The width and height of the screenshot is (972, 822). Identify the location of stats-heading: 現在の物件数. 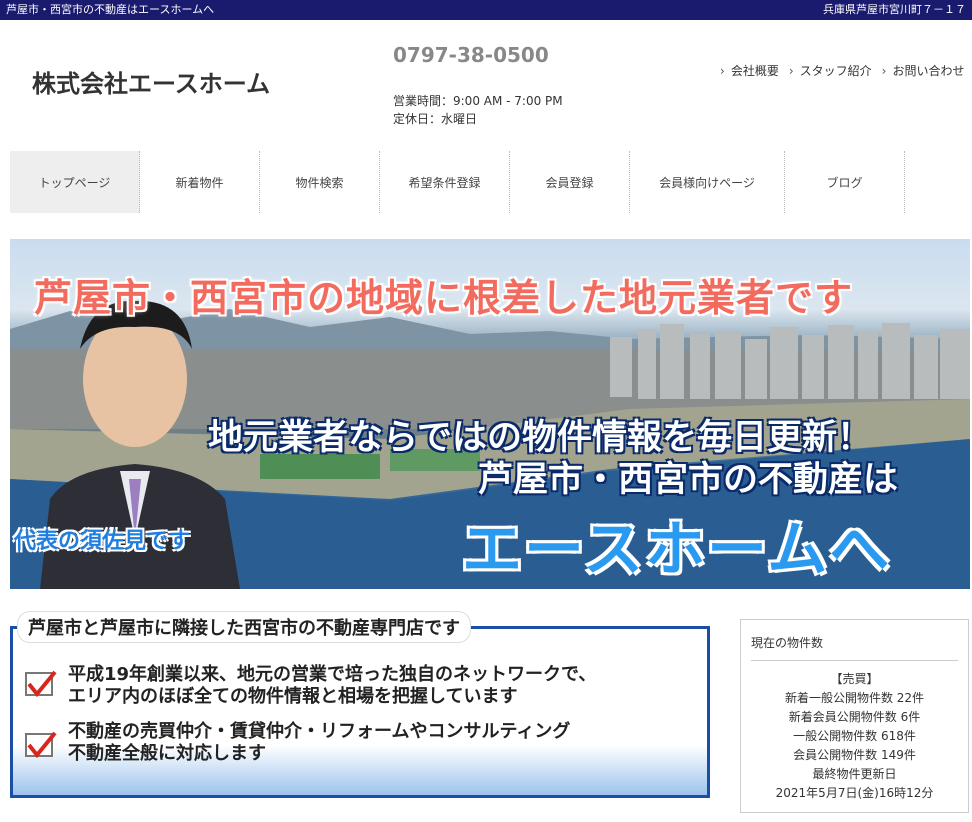
(787, 643).